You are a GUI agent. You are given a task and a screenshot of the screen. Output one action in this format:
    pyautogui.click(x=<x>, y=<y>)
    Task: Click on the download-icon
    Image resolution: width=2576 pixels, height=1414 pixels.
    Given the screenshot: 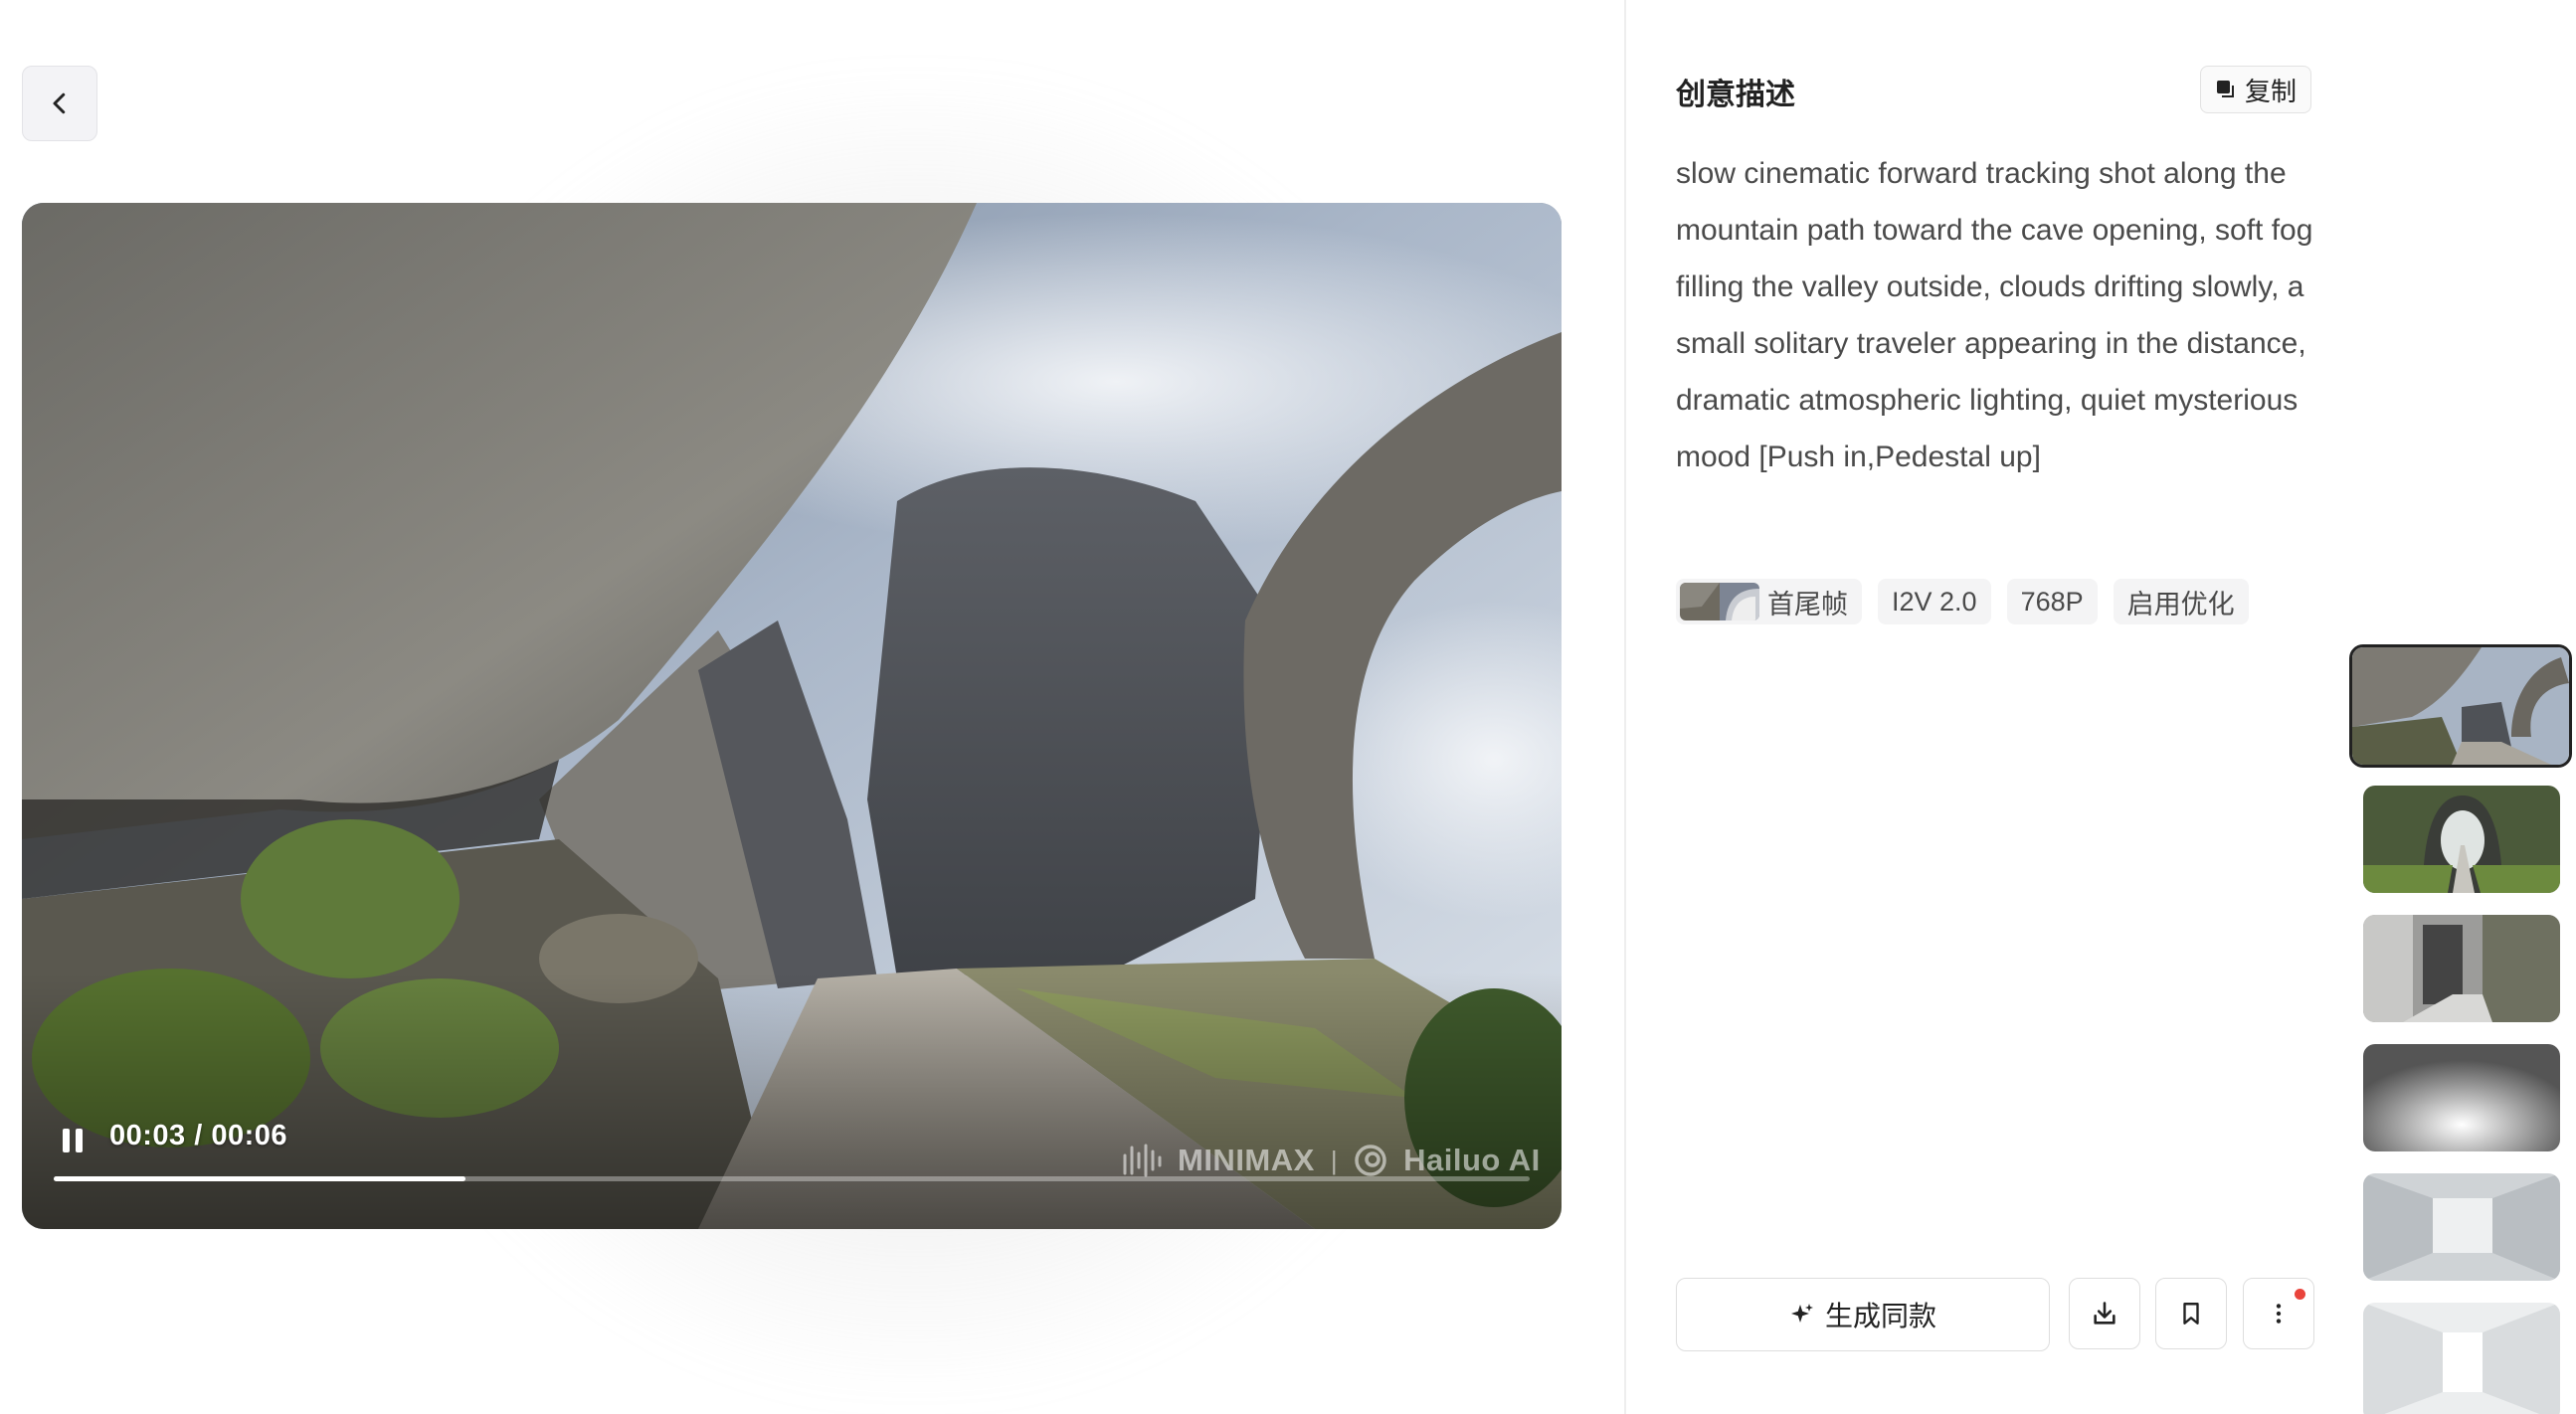 What is the action you would take?
    pyautogui.click(x=2105, y=1313)
    